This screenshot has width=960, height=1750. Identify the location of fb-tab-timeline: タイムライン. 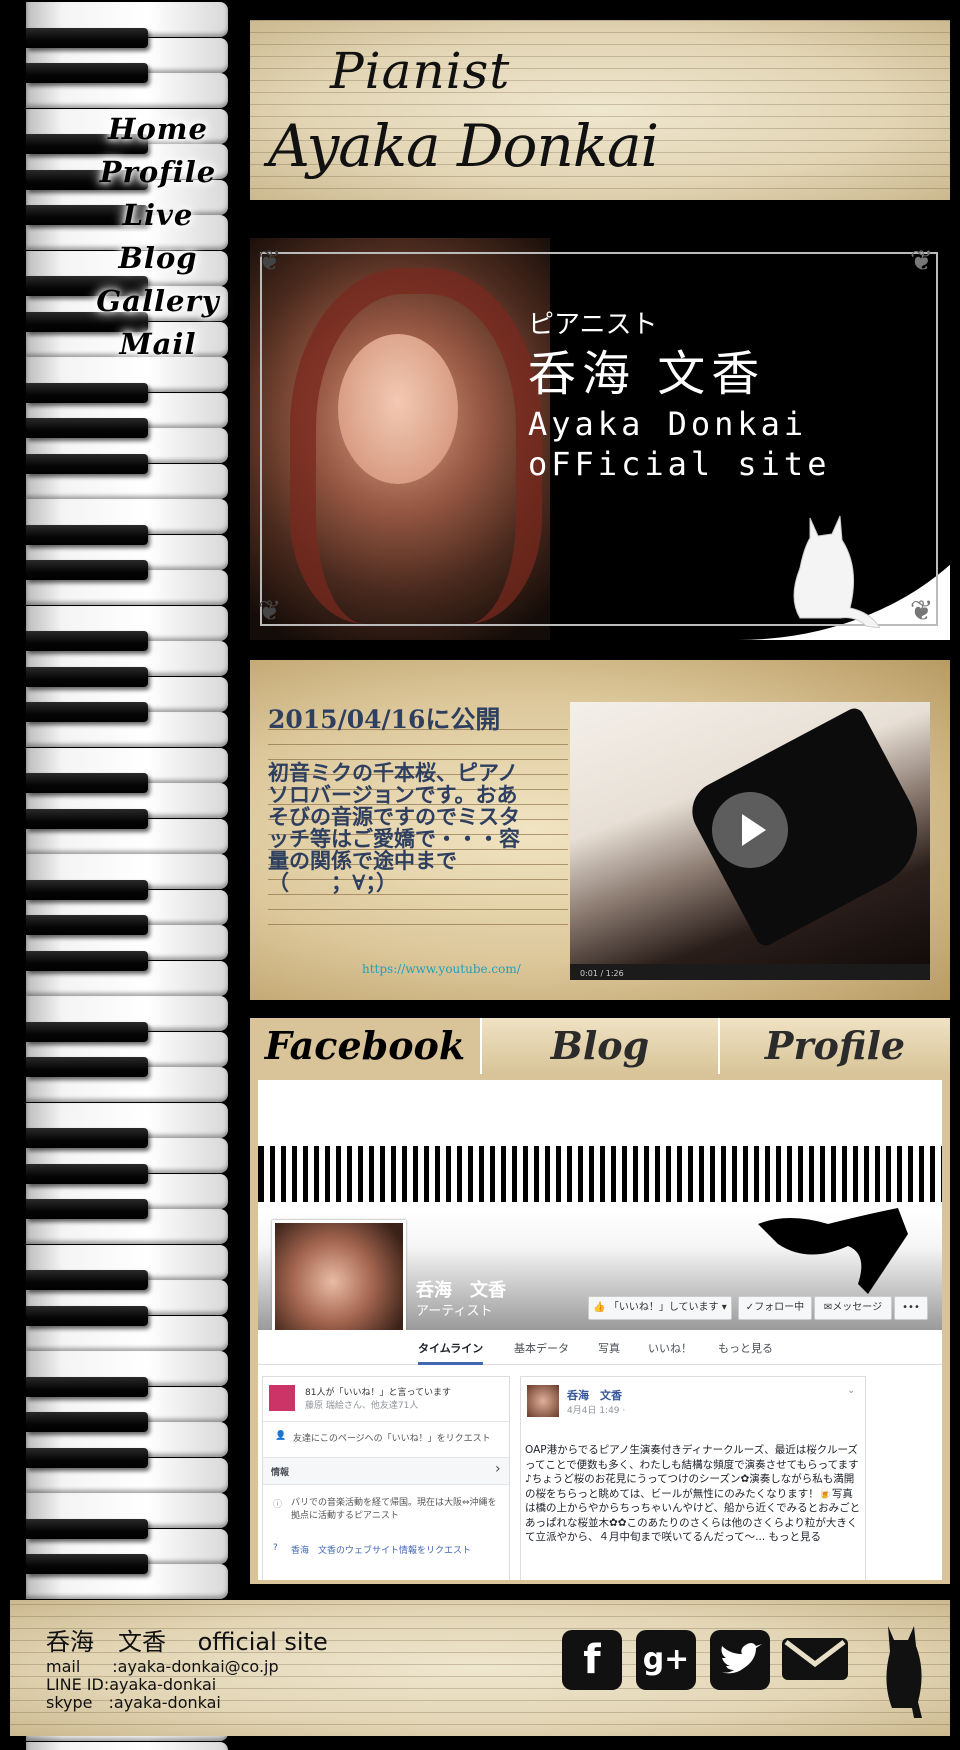
(451, 1352).